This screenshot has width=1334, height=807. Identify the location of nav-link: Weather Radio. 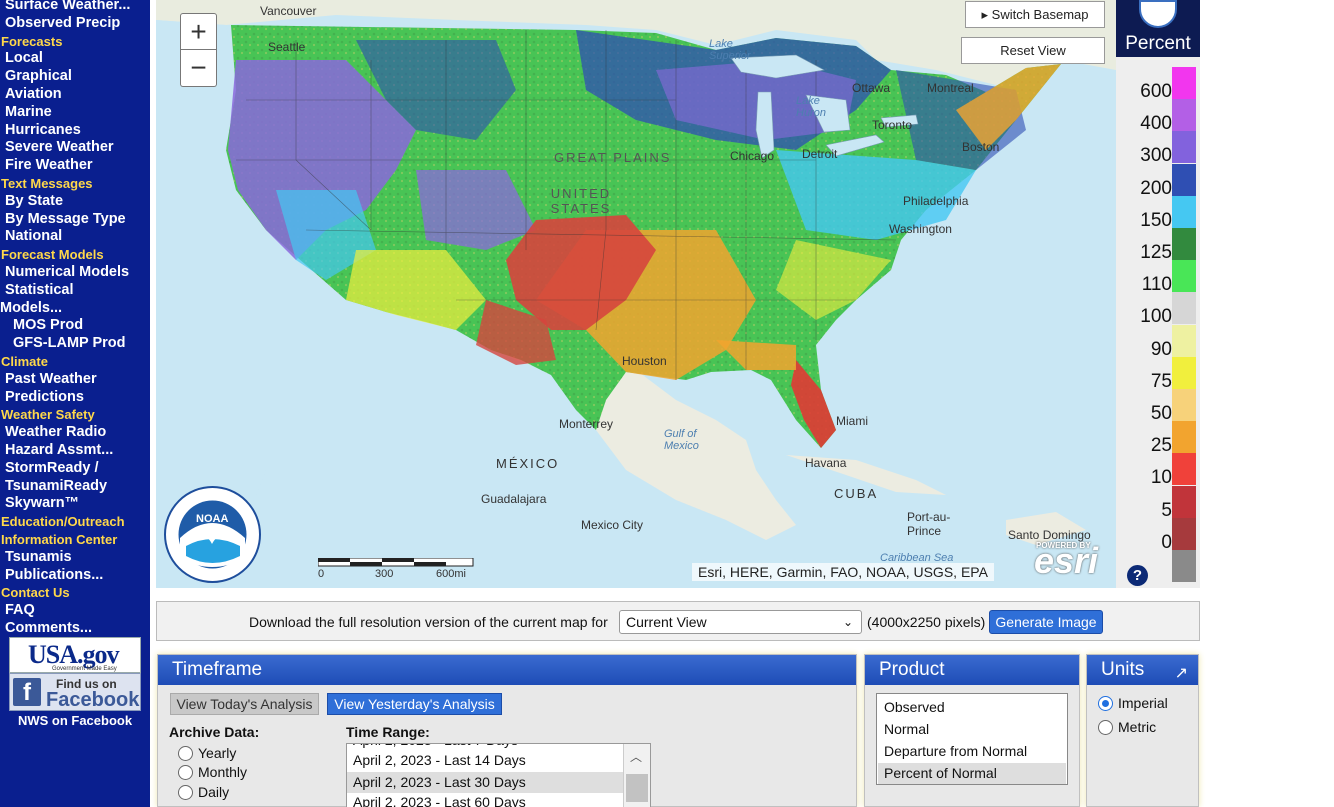
(75, 433).